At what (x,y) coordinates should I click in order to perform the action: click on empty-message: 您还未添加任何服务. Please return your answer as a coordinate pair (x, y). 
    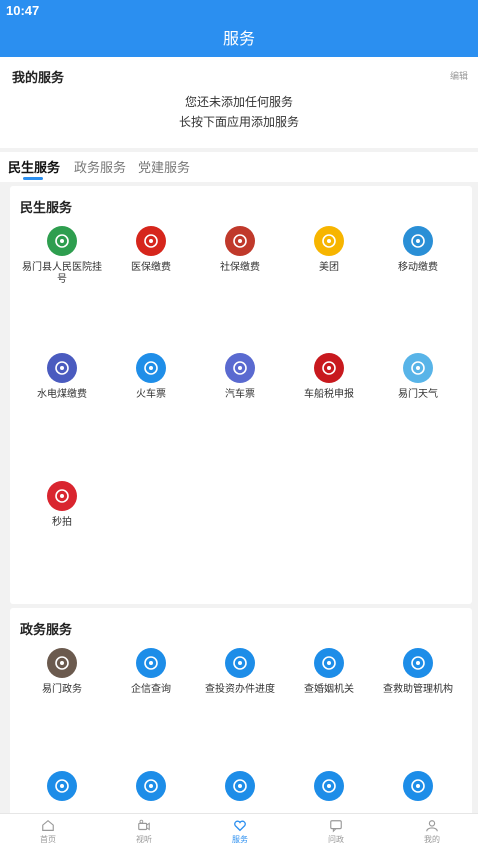
    Looking at the image, I should click on (238, 102).